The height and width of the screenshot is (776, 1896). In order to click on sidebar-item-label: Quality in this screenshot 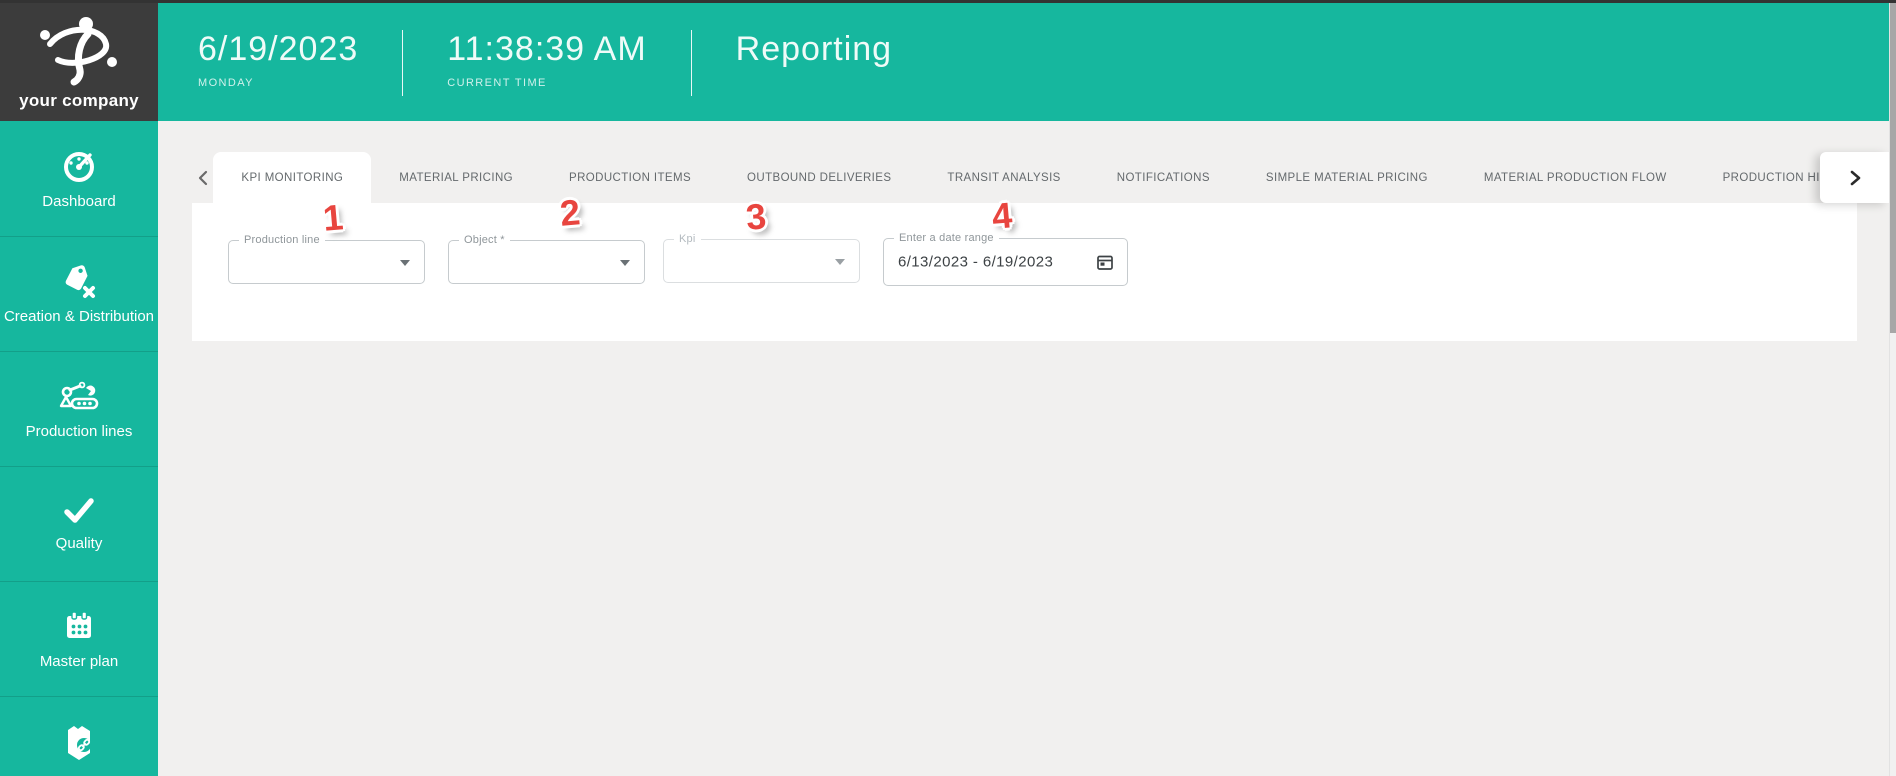, I will do `click(79, 543)`.